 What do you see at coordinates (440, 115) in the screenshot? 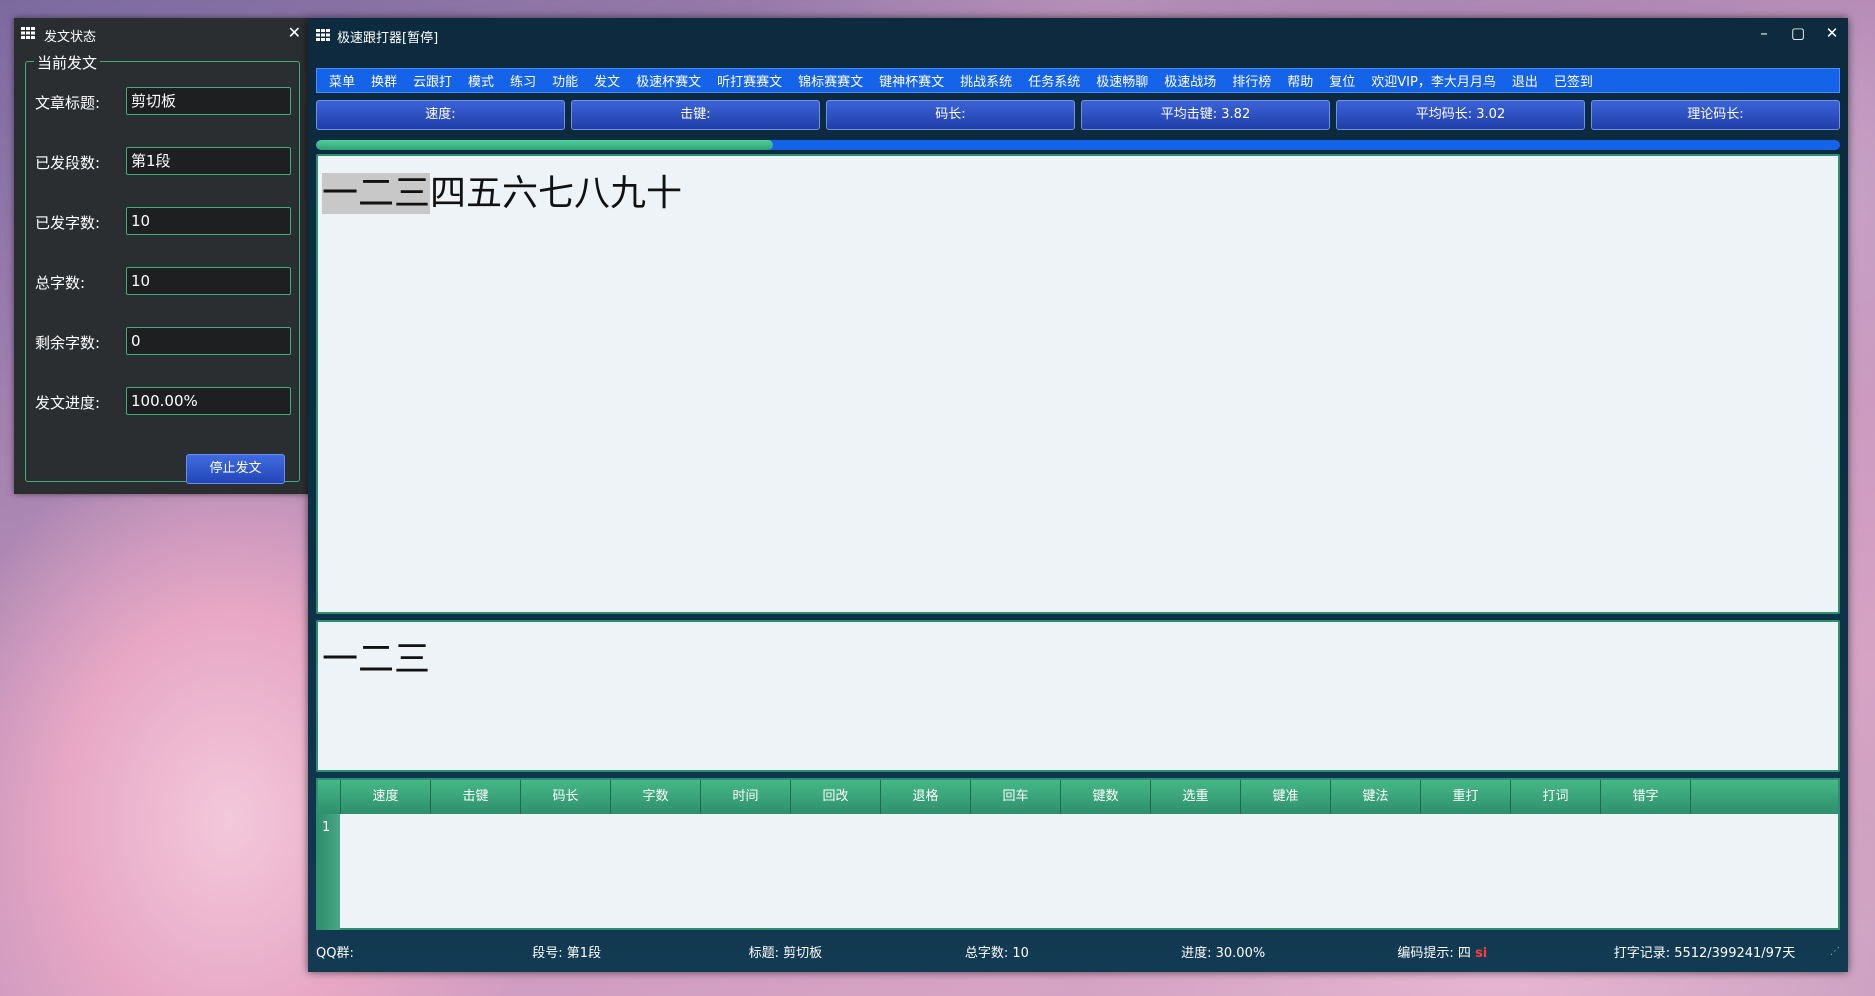
I see `speed-stat: 速度:` at bounding box center [440, 115].